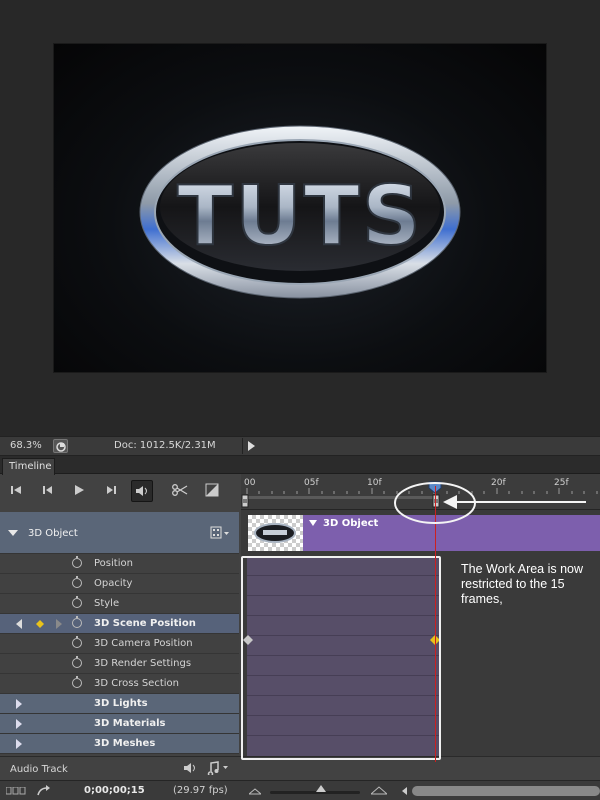  Describe the element at coordinates (28, 466) in the screenshot. I see `tab-timeline: Timeline` at that location.